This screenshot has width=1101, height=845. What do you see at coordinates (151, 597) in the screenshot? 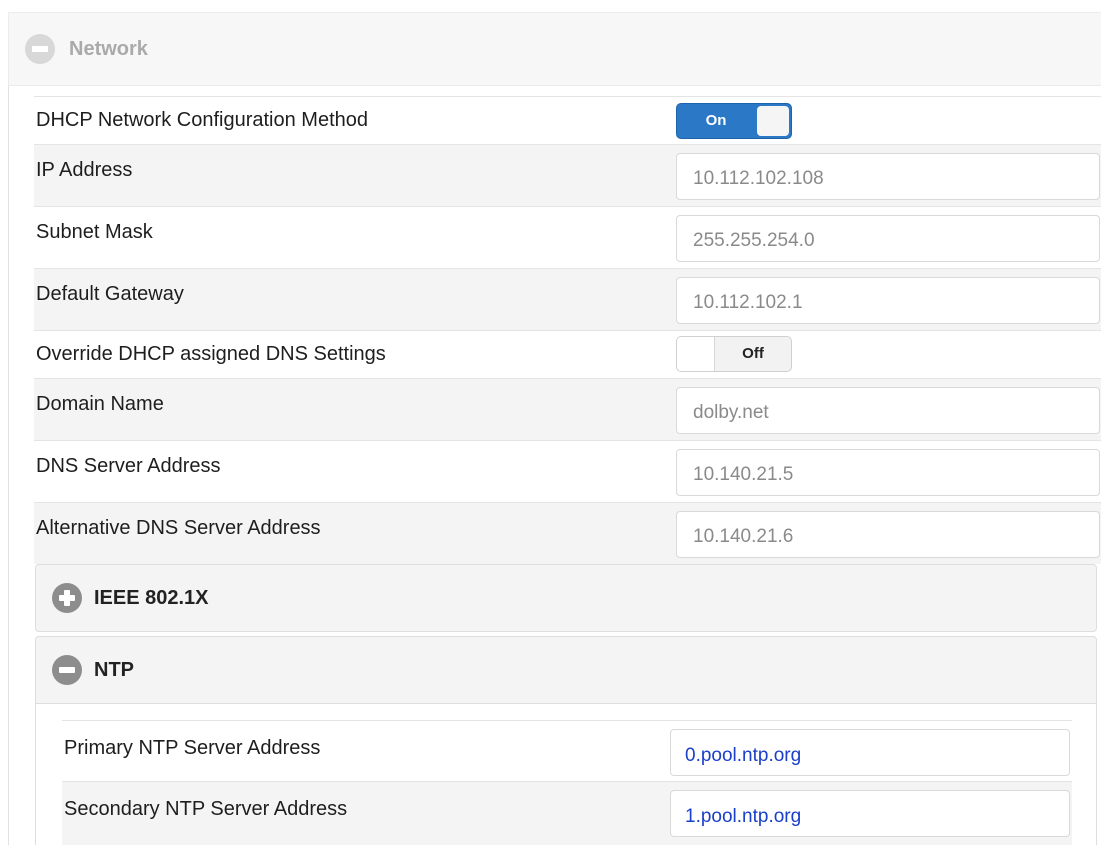
I see `ieee-8021x-title: IEEE 802.1X` at bounding box center [151, 597].